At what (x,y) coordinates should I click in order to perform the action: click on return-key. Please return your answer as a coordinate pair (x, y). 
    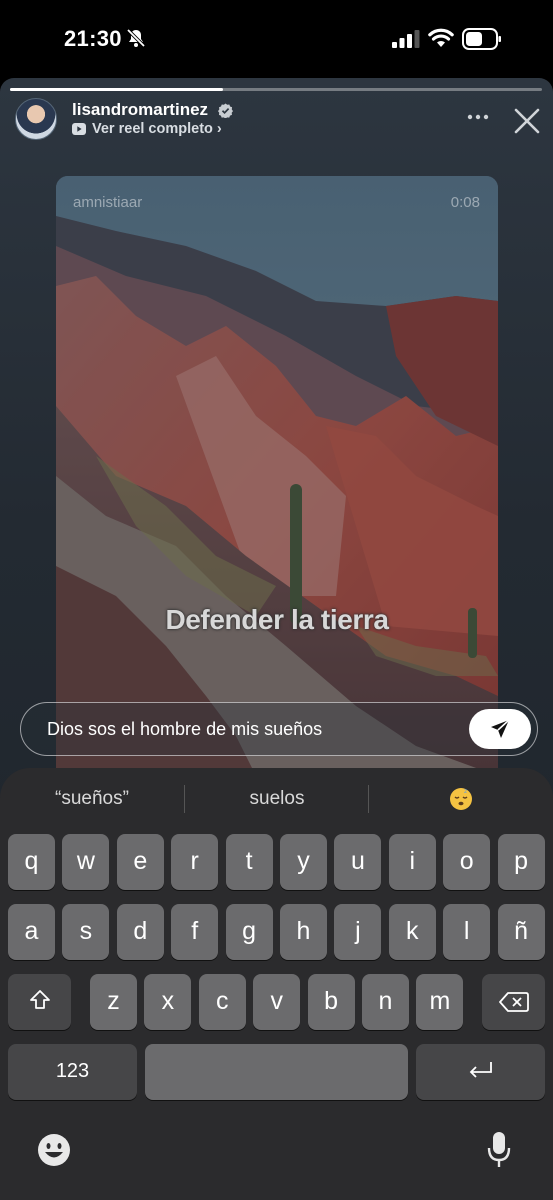
    Looking at the image, I should click on (480, 1072).